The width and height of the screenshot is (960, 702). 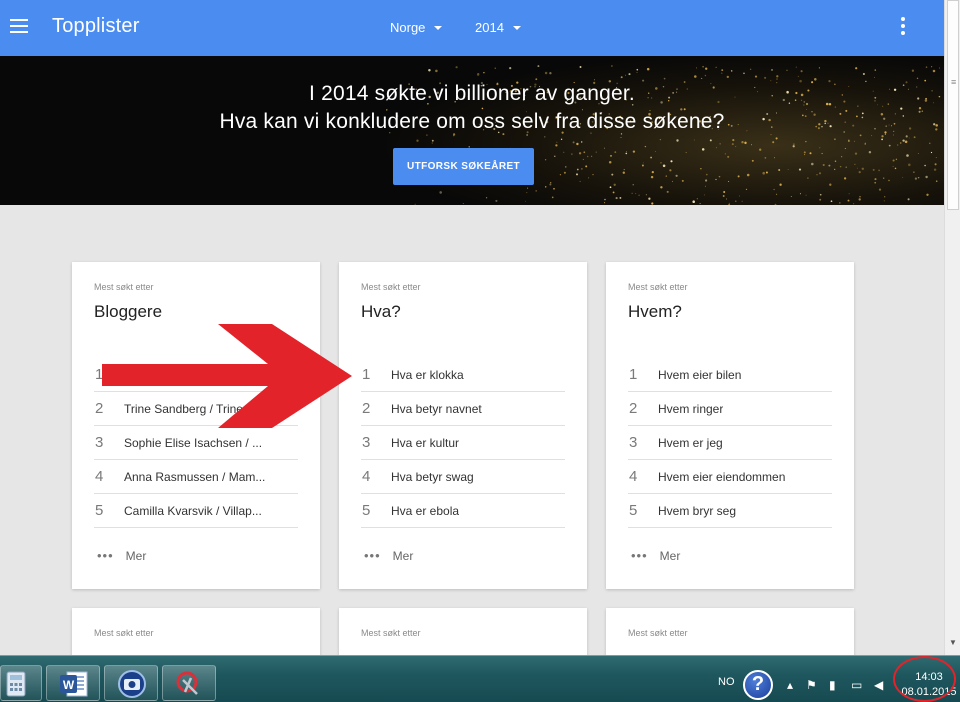 What do you see at coordinates (722, 476) in the screenshot?
I see `search-term: Hvem eier eiendommen` at bounding box center [722, 476].